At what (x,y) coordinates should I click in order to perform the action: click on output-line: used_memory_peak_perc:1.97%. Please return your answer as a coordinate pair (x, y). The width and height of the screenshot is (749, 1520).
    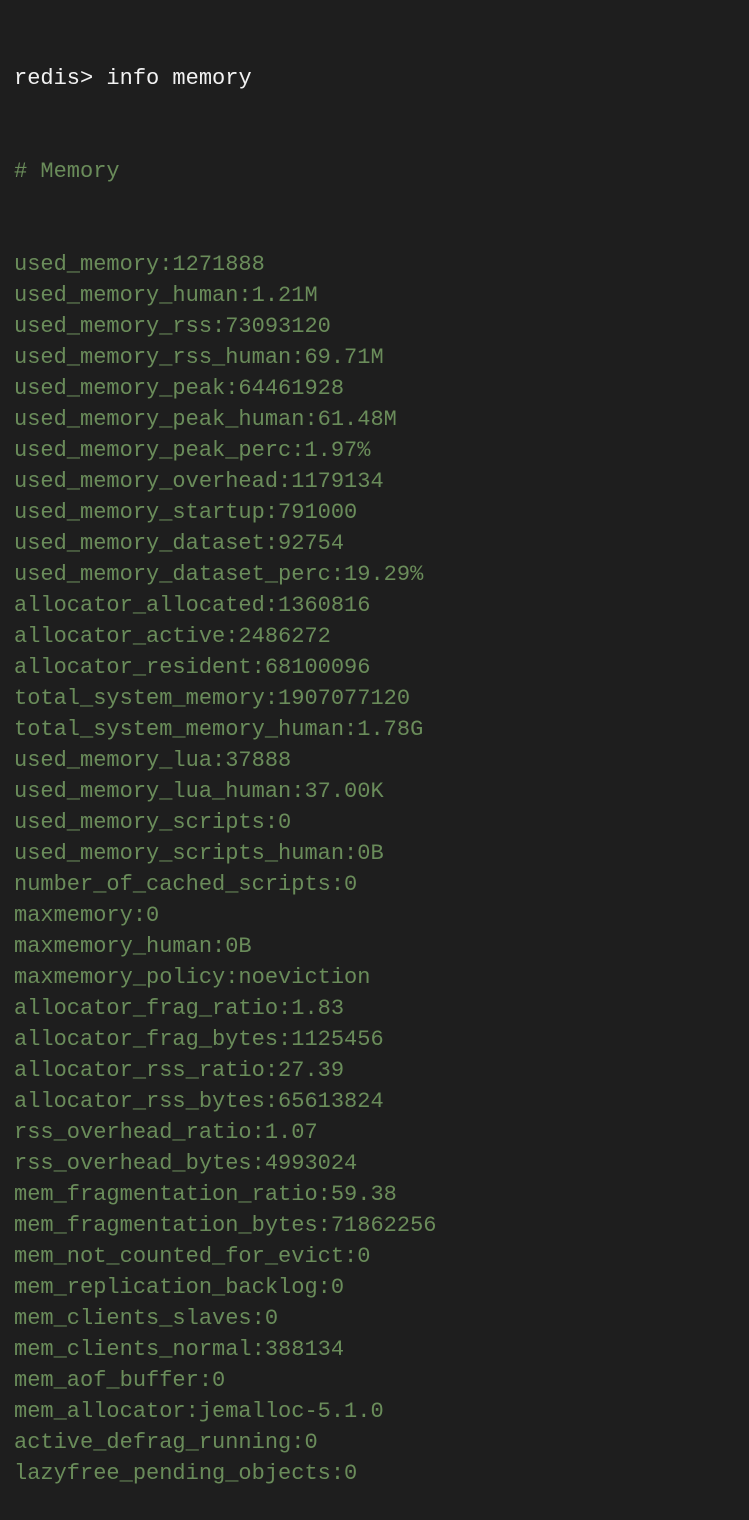
    Looking at the image, I should click on (192, 450).